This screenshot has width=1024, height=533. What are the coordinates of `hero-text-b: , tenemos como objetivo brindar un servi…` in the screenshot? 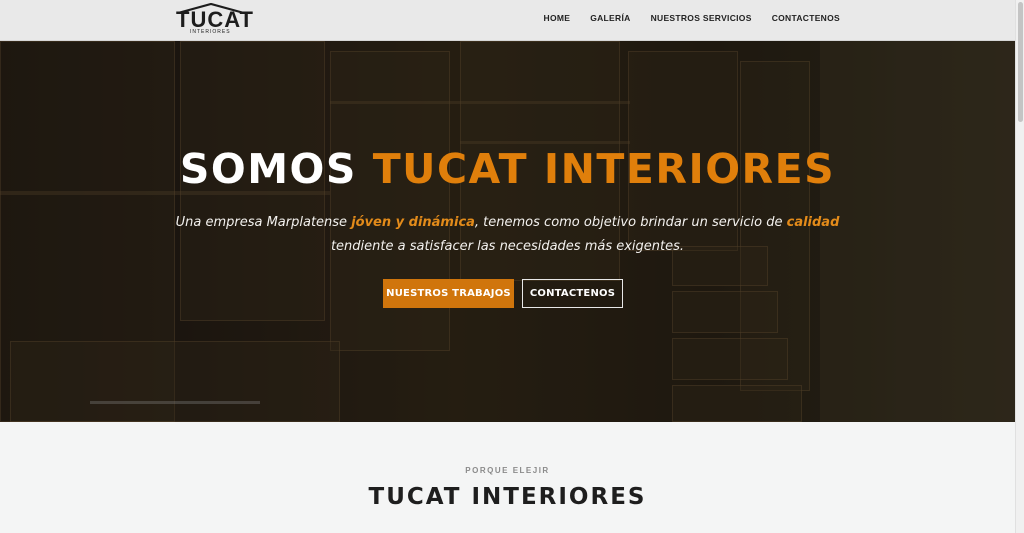 It's located at (630, 222).